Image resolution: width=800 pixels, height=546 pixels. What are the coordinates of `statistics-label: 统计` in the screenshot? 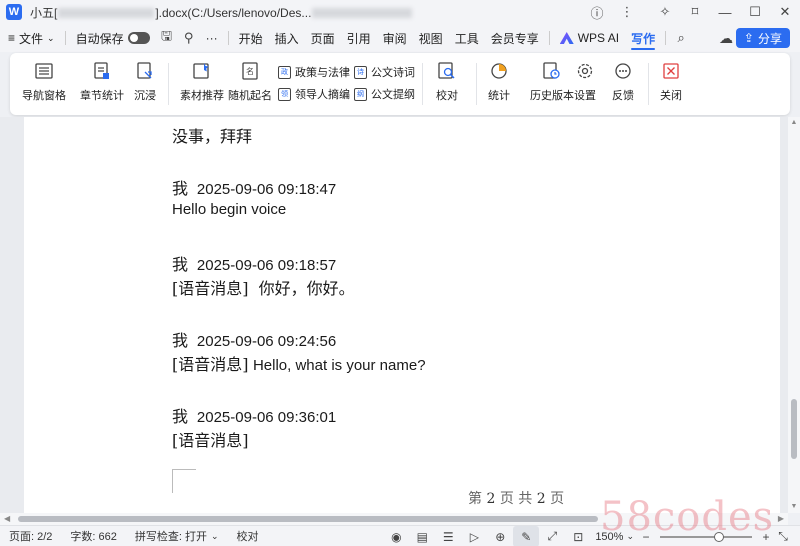 It's located at (499, 96).